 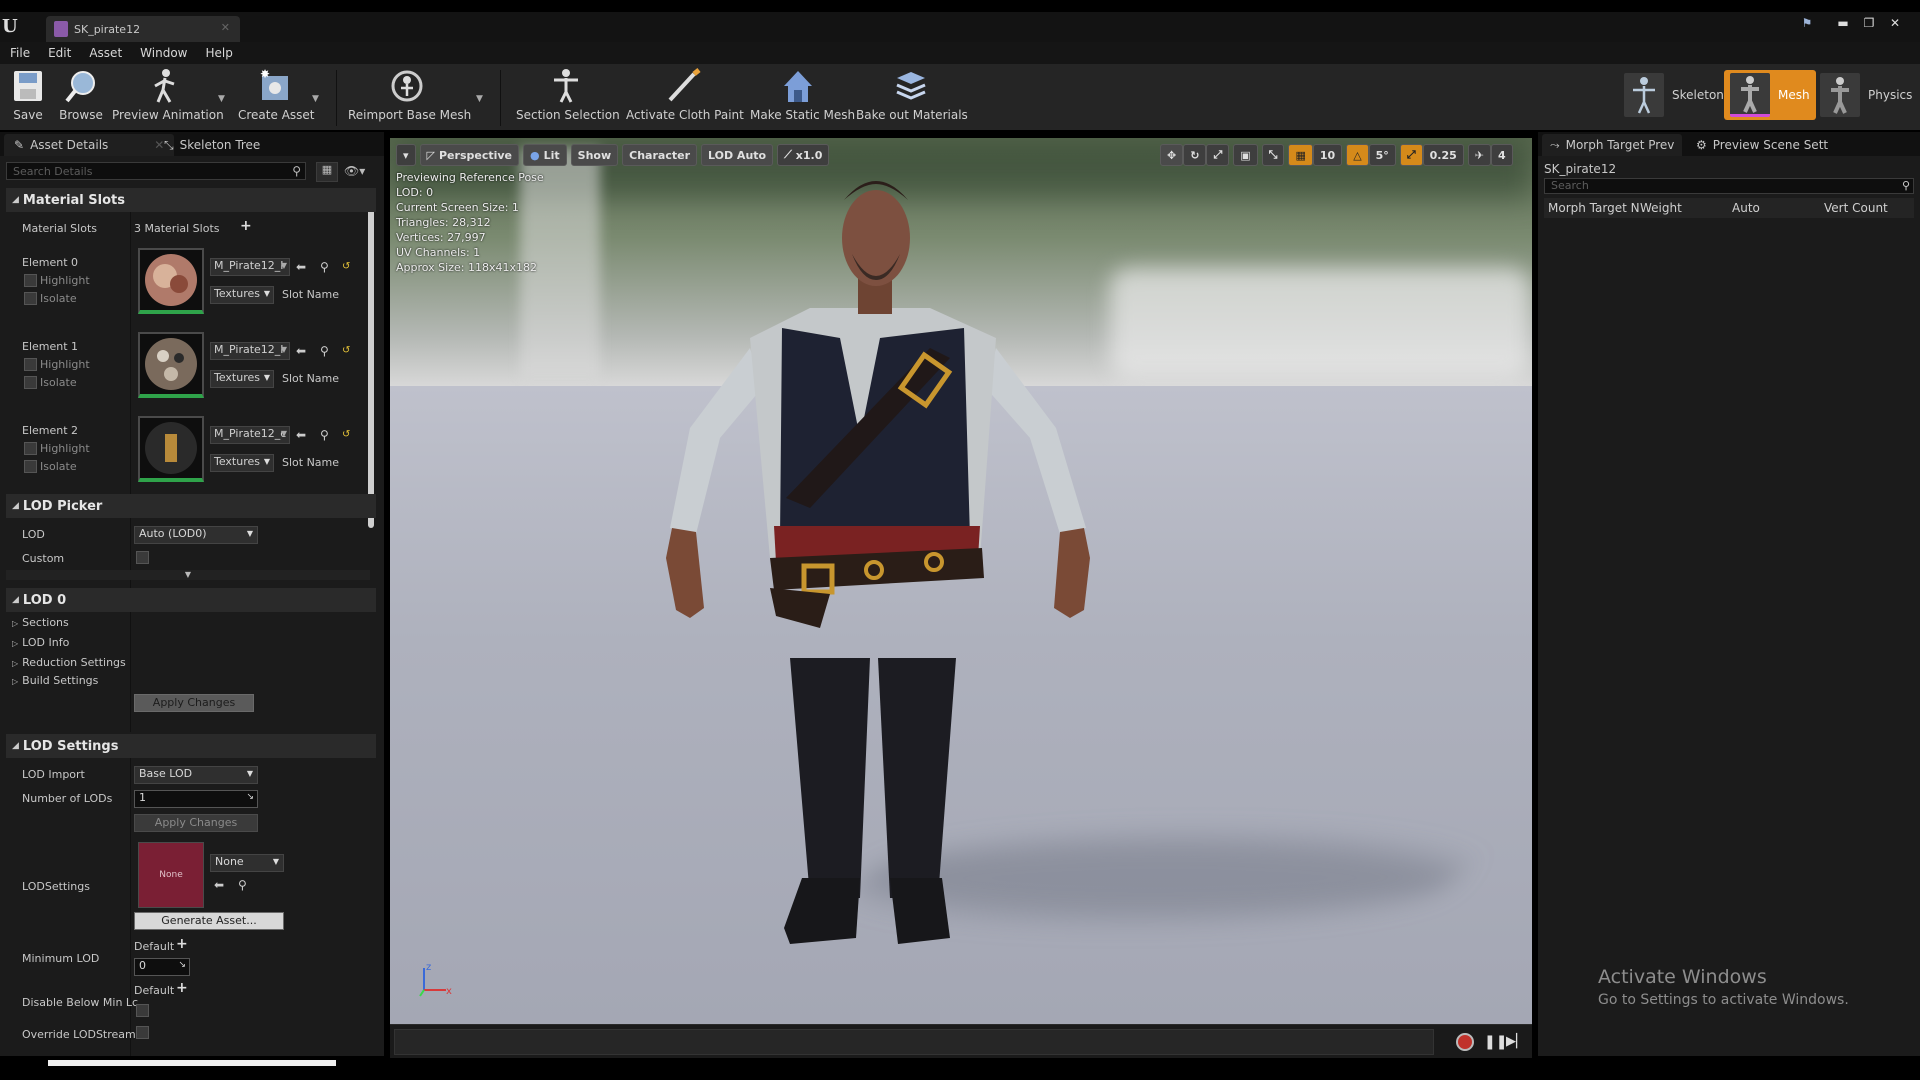 What do you see at coordinates (225, 27) in the screenshot?
I see `close-tab-icon: ✕` at bounding box center [225, 27].